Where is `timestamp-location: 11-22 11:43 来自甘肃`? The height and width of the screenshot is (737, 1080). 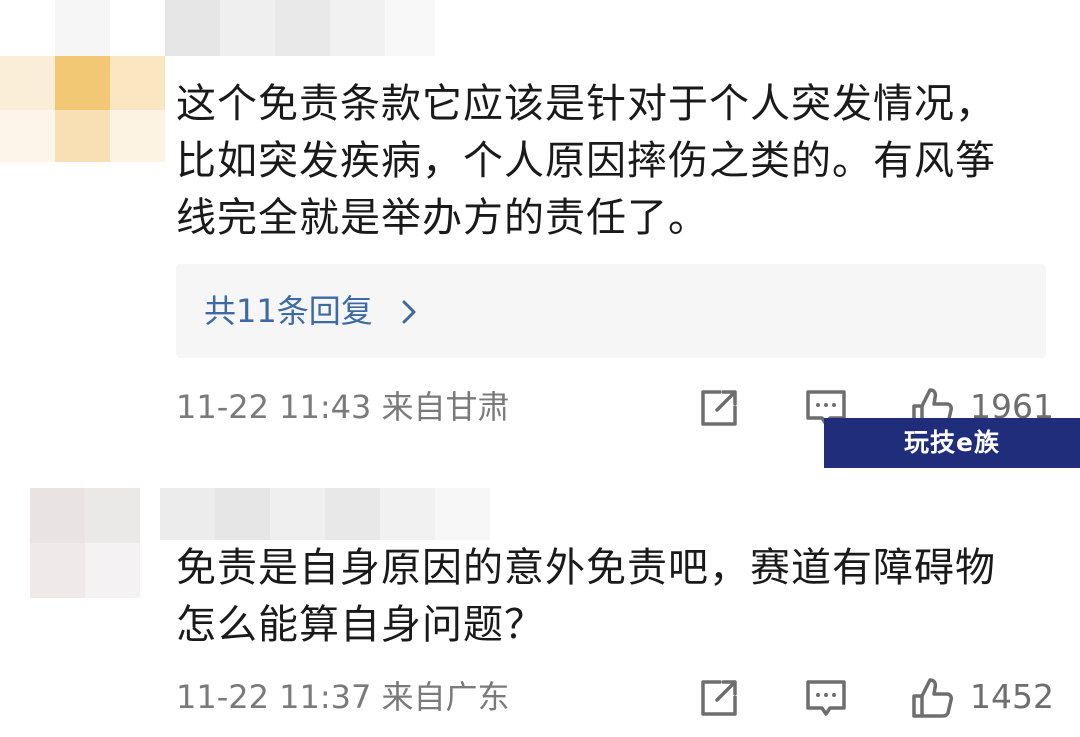 timestamp-location: 11-22 11:43 来自甘肃 is located at coordinates (343, 407).